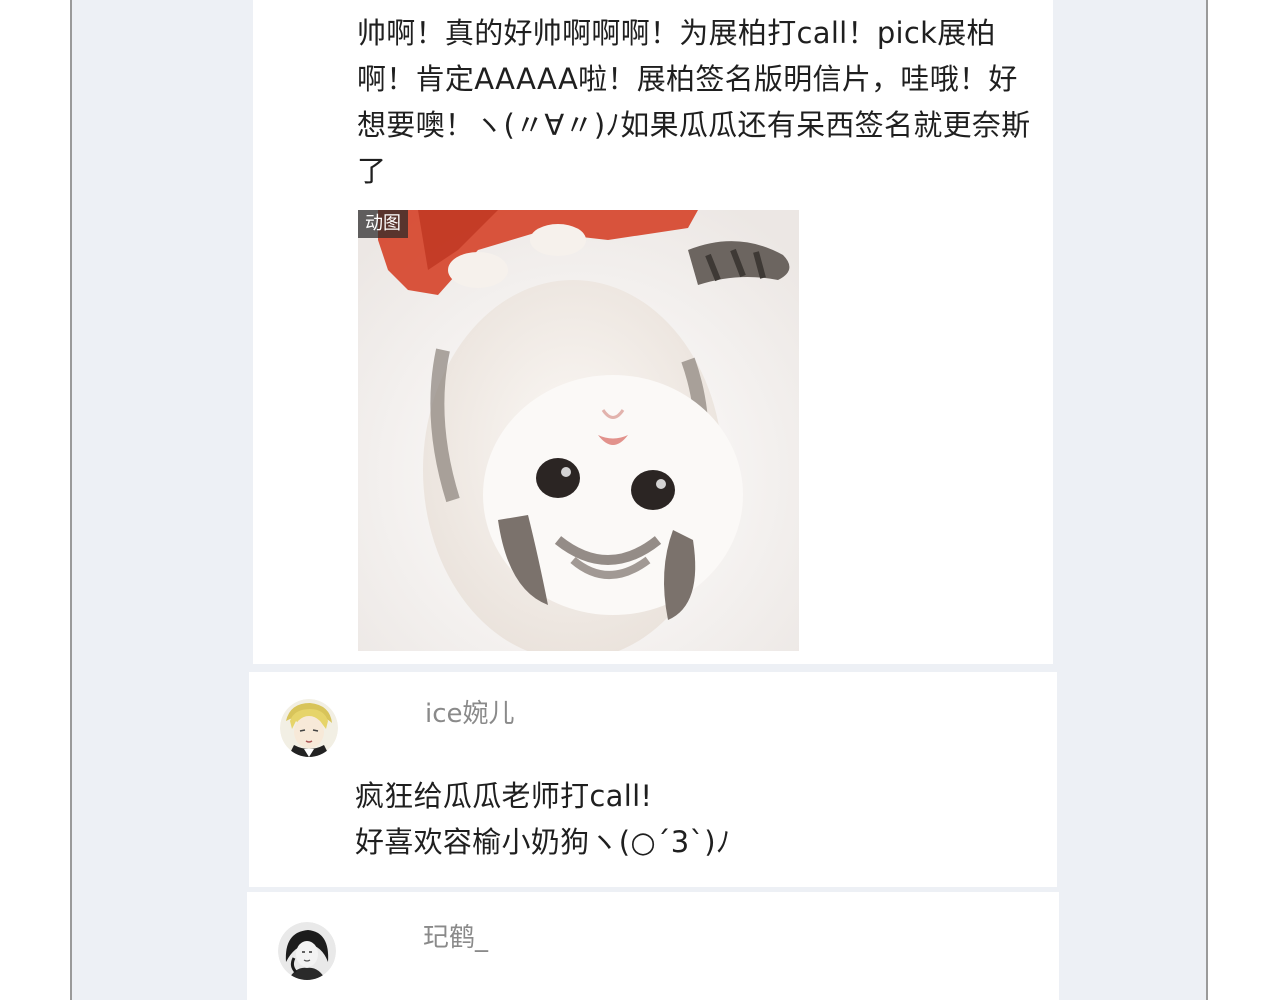 Image resolution: width=1280 pixels, height=1002 pixels. I want to click on comment-card: 玘鹤_, so click(653, 947).